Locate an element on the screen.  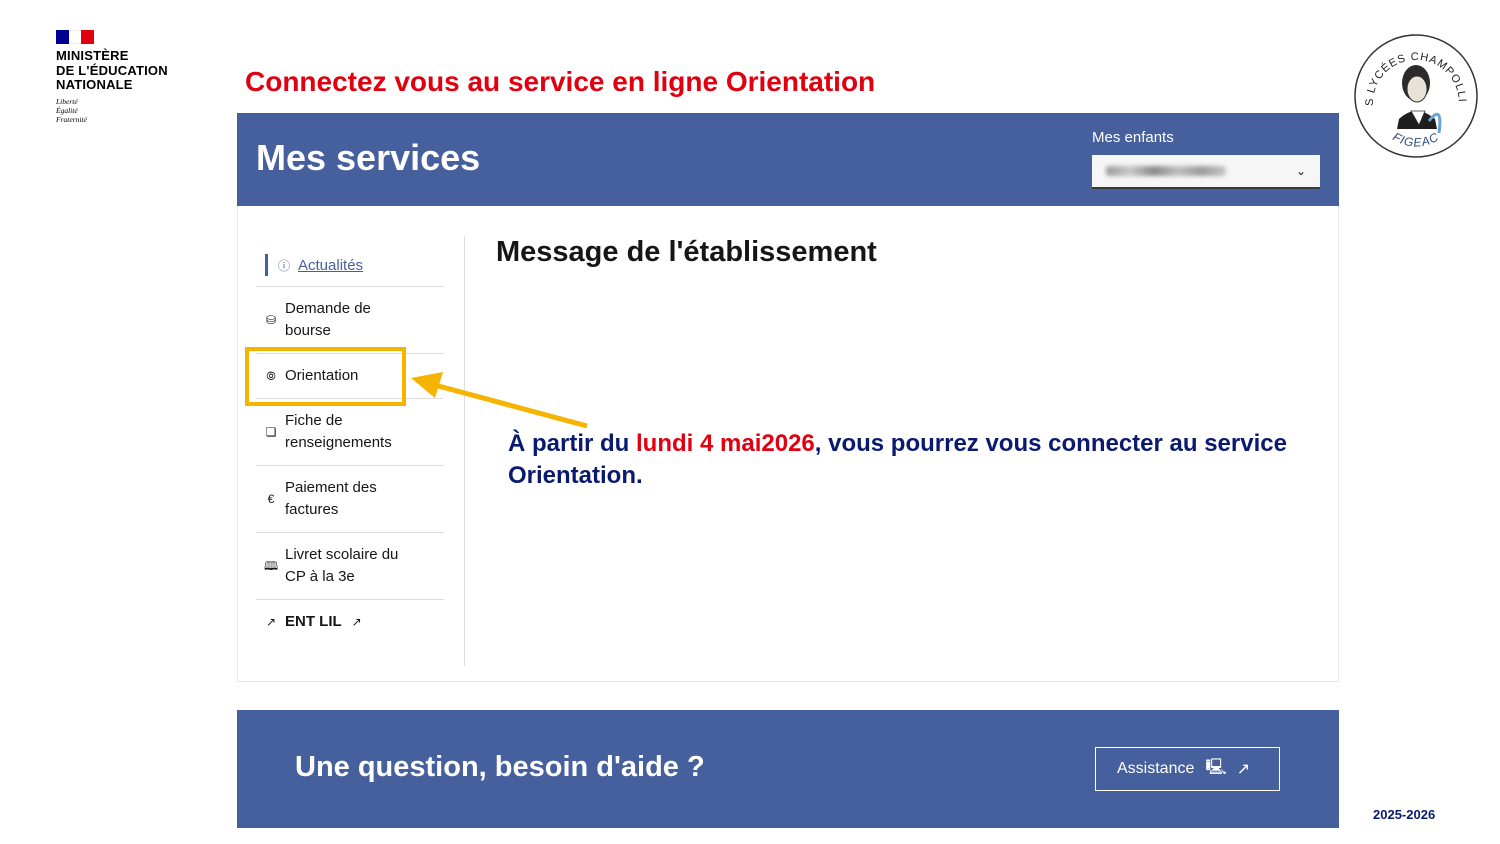
sidebar-item-label: Fiche de renseignements is located at coordinates (338, 431).